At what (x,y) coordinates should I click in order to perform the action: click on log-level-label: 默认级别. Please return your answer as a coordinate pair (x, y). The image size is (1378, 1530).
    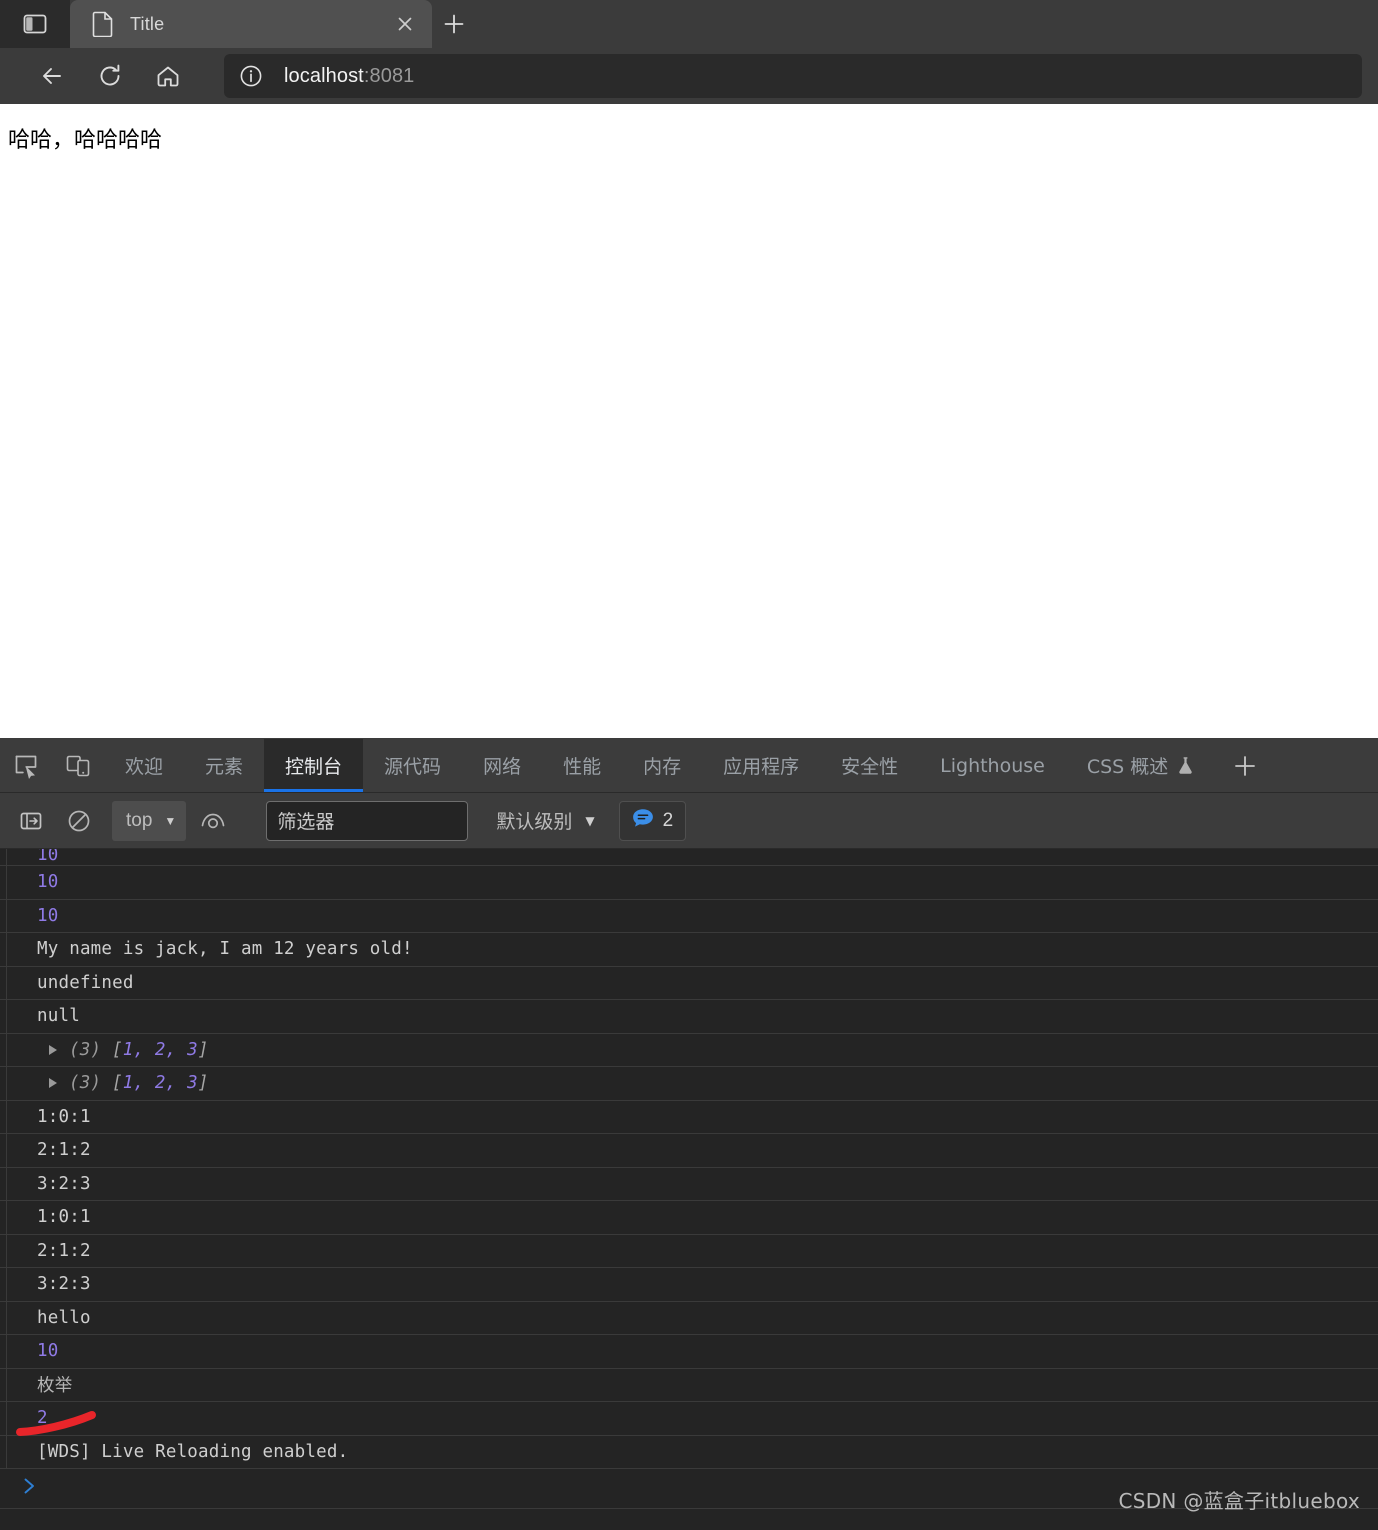
    Looking at the image, I should click on (534, 822).